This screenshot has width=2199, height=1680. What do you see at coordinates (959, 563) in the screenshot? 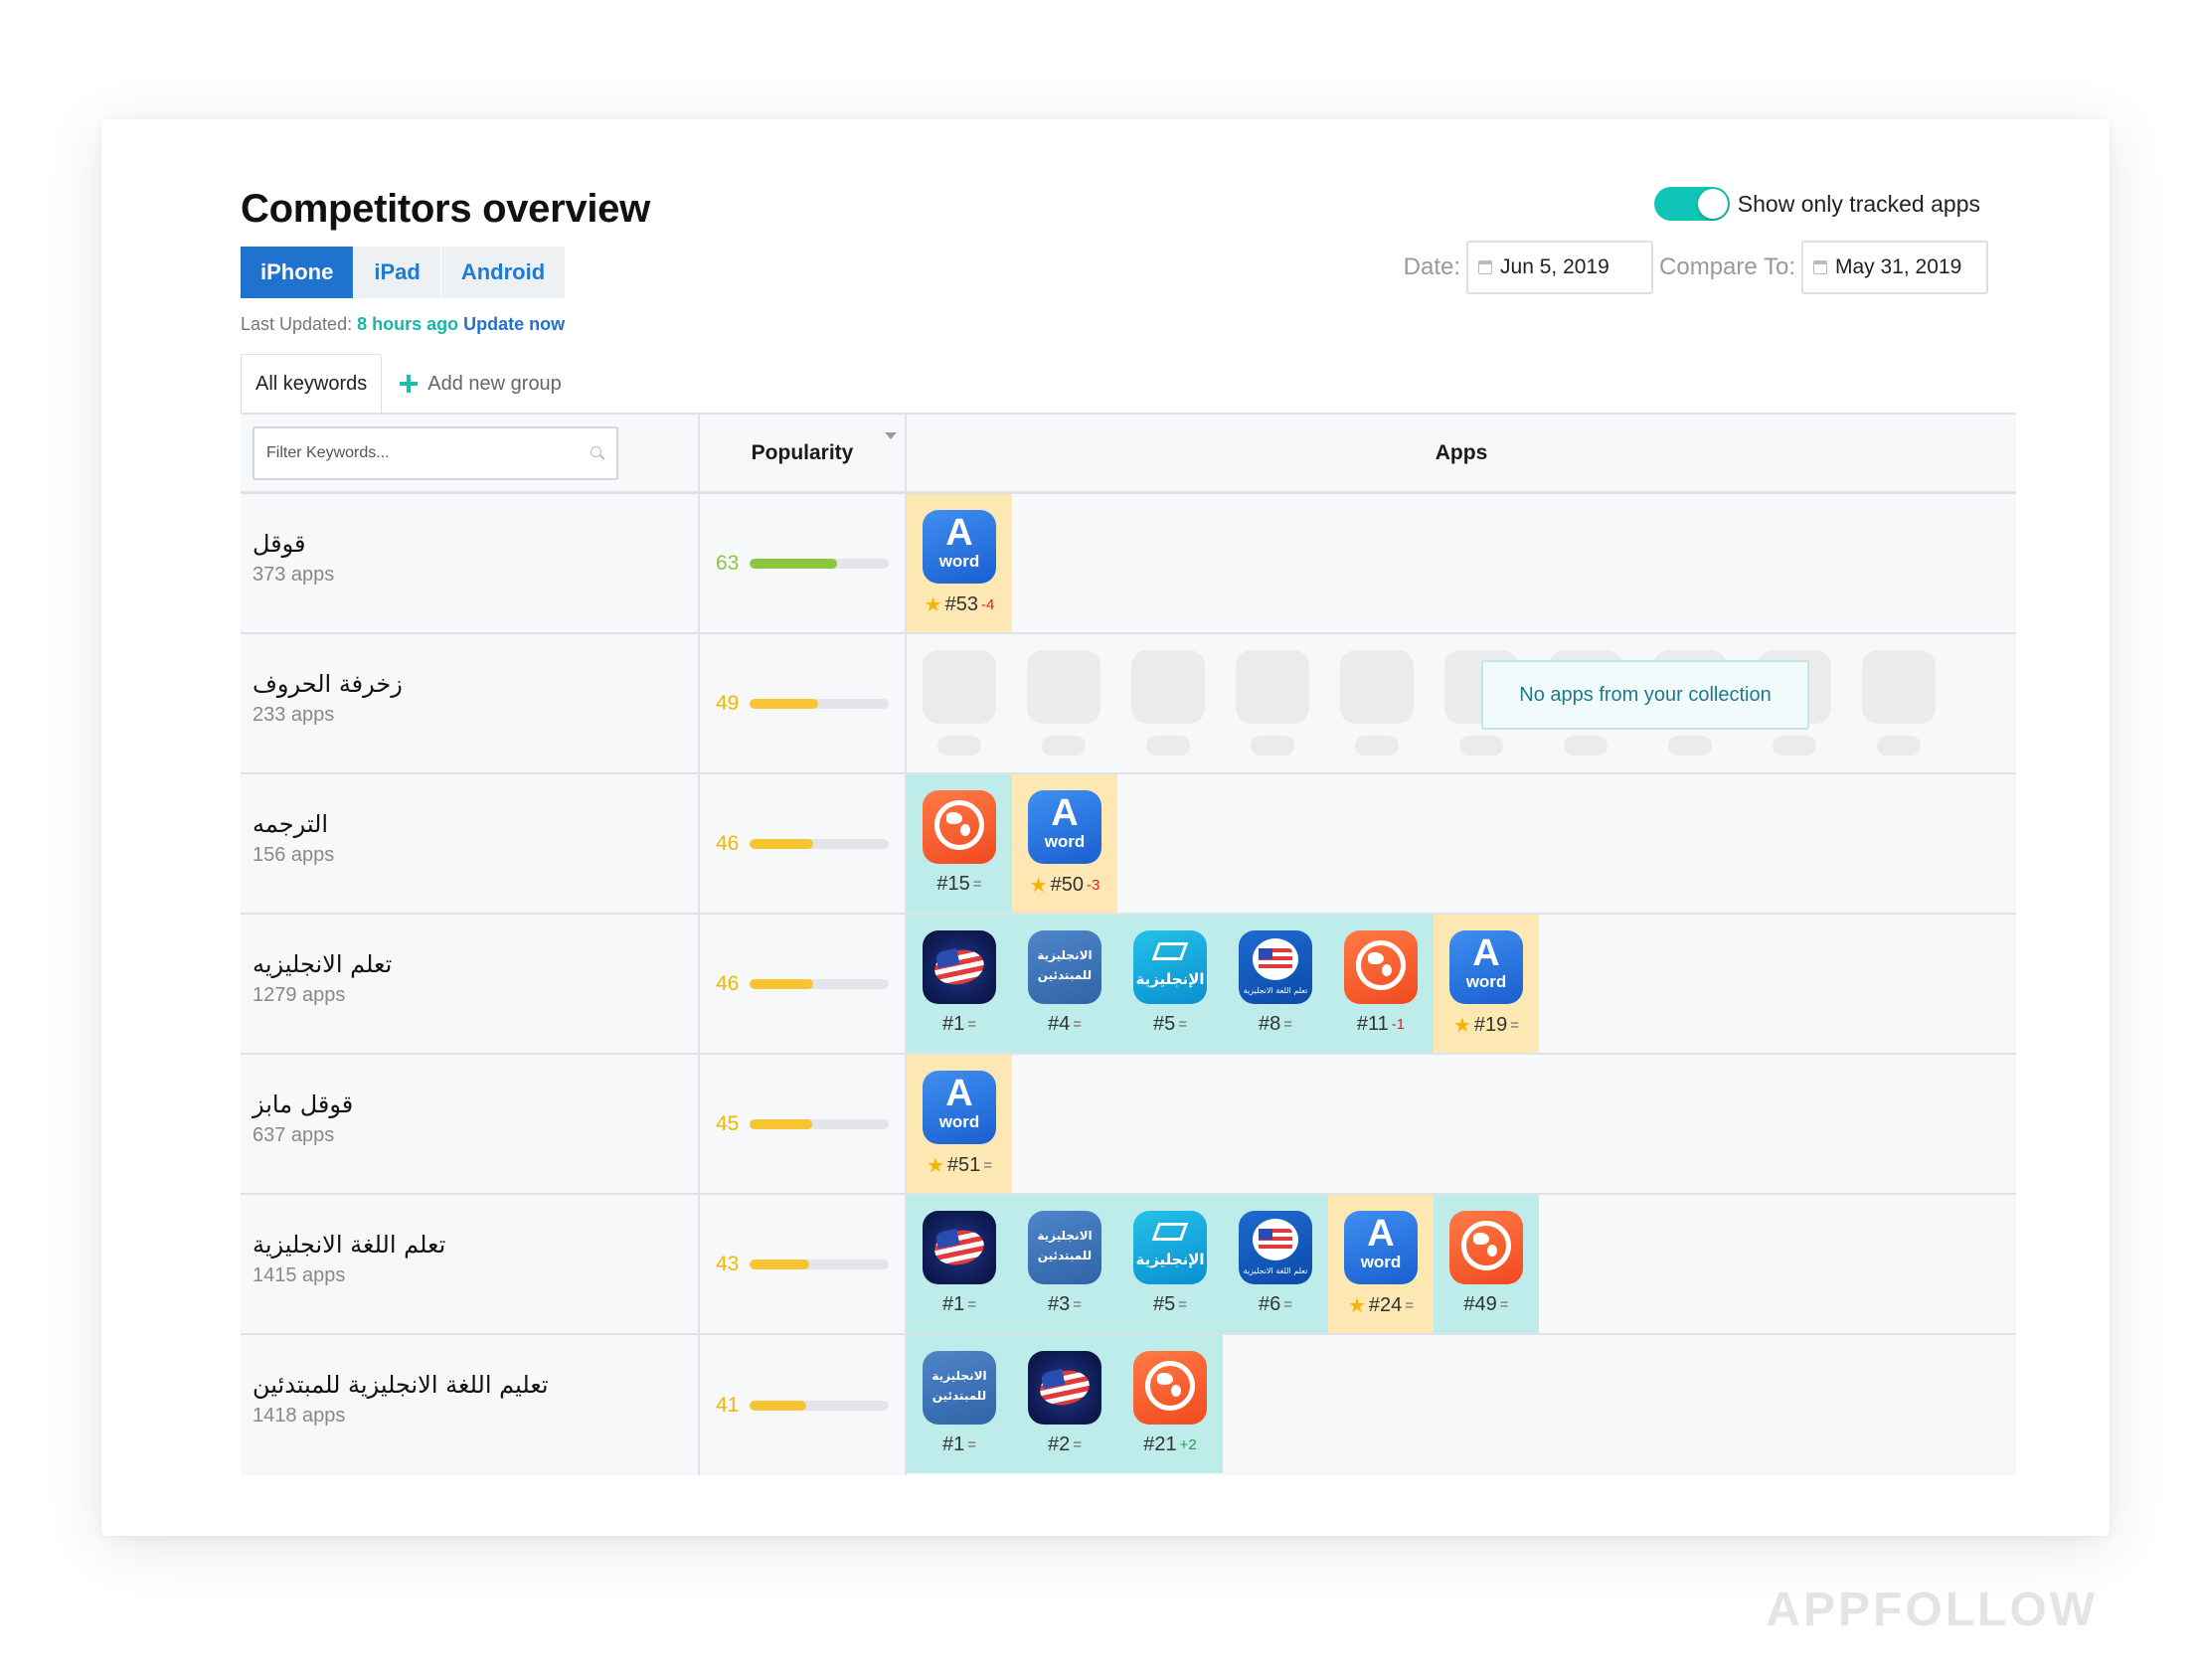
I see `app-item: Aword ★ #53 -4` at bounding box center [959, 563].